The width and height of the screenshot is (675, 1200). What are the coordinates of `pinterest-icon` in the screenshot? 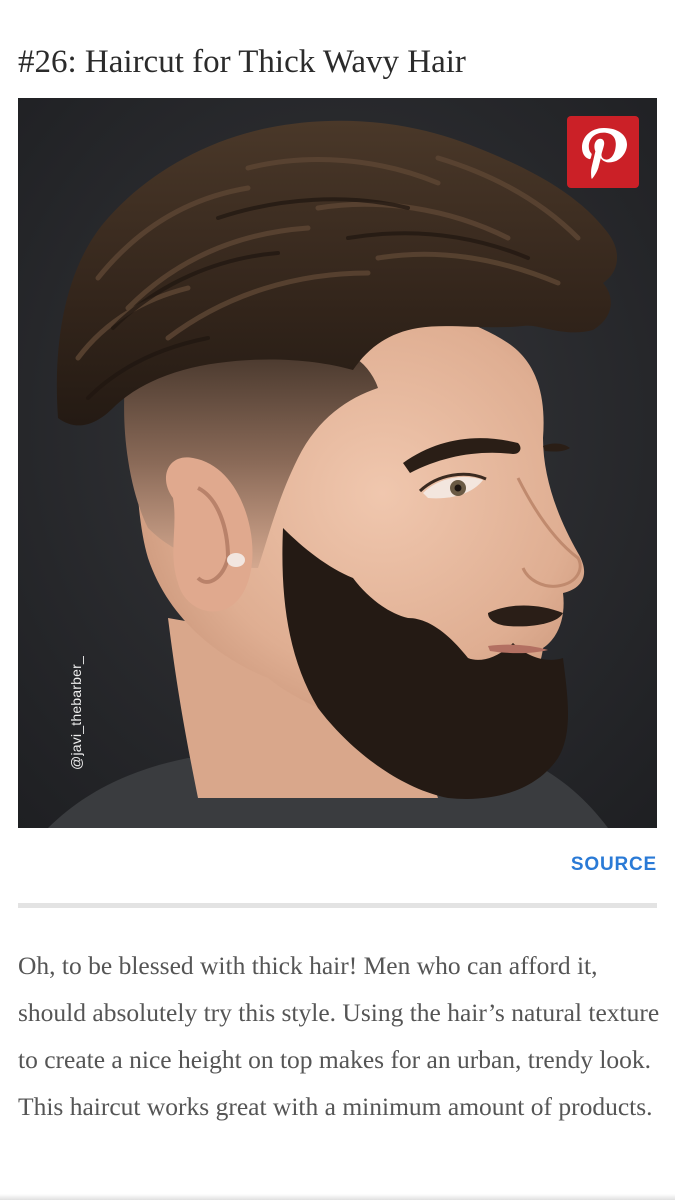 It's located at (604, 153).